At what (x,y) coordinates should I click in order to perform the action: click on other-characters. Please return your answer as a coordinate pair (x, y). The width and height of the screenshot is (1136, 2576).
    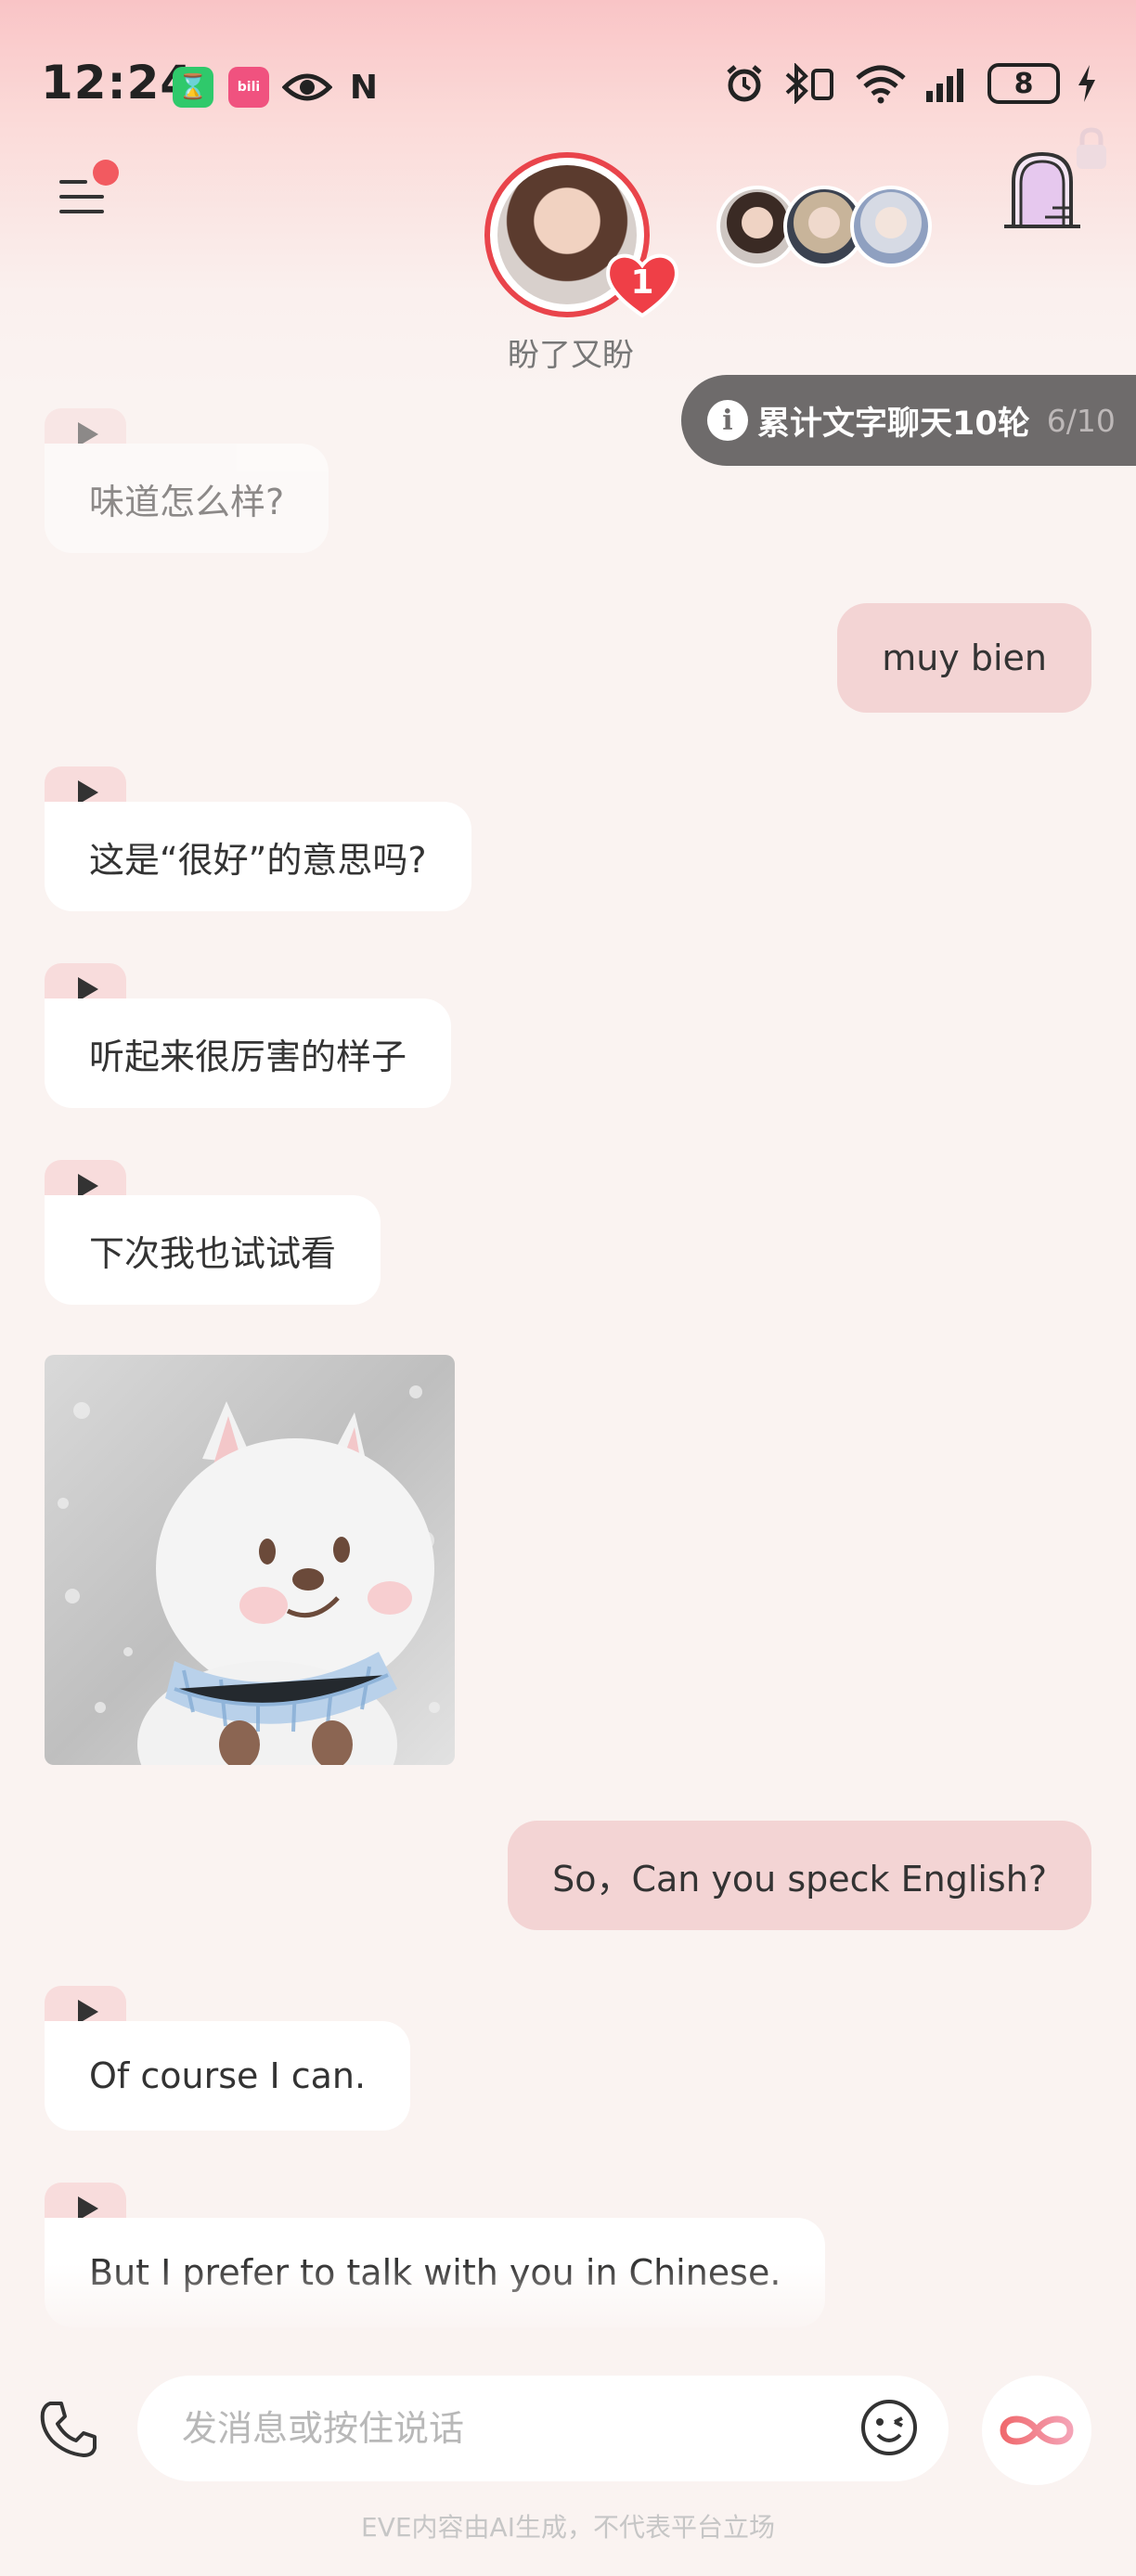
    Looking at the image, I should click on (824, 227).